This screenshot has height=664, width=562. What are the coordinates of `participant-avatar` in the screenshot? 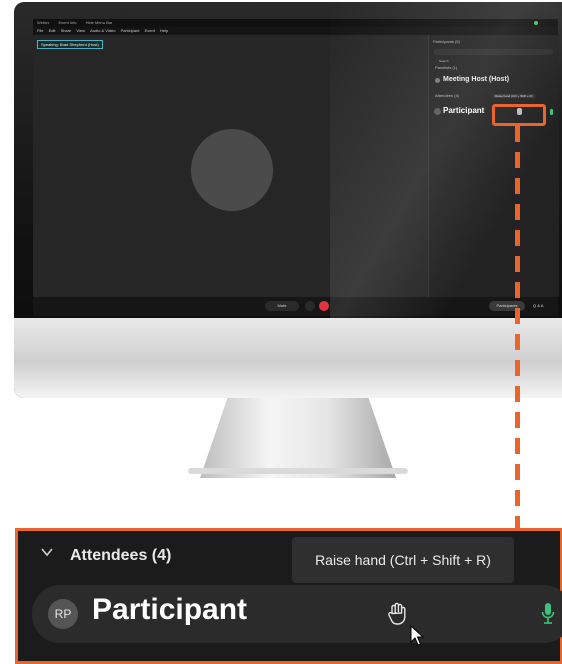 It's located at (437, 111).